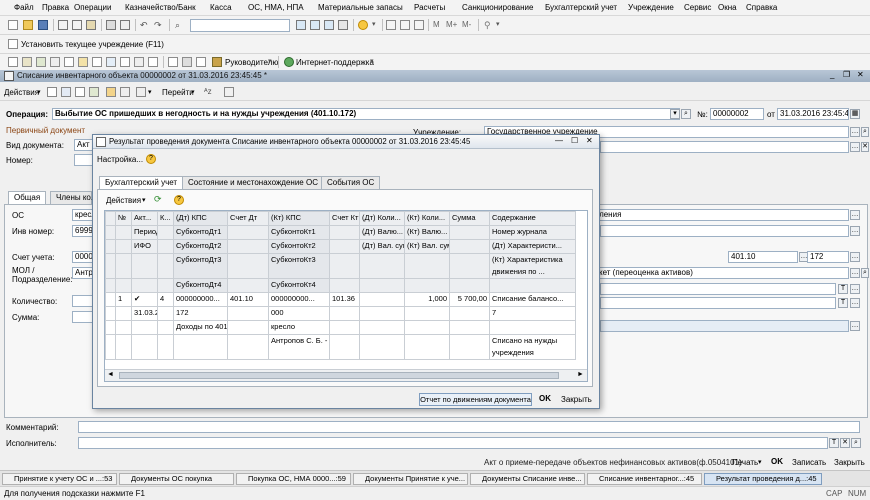 The height and width of the screenshot is (500, 870). What do you see at coordinates (111, 62) in the screenshot?
I see `chart-icon` at bounding box center [111, 62].